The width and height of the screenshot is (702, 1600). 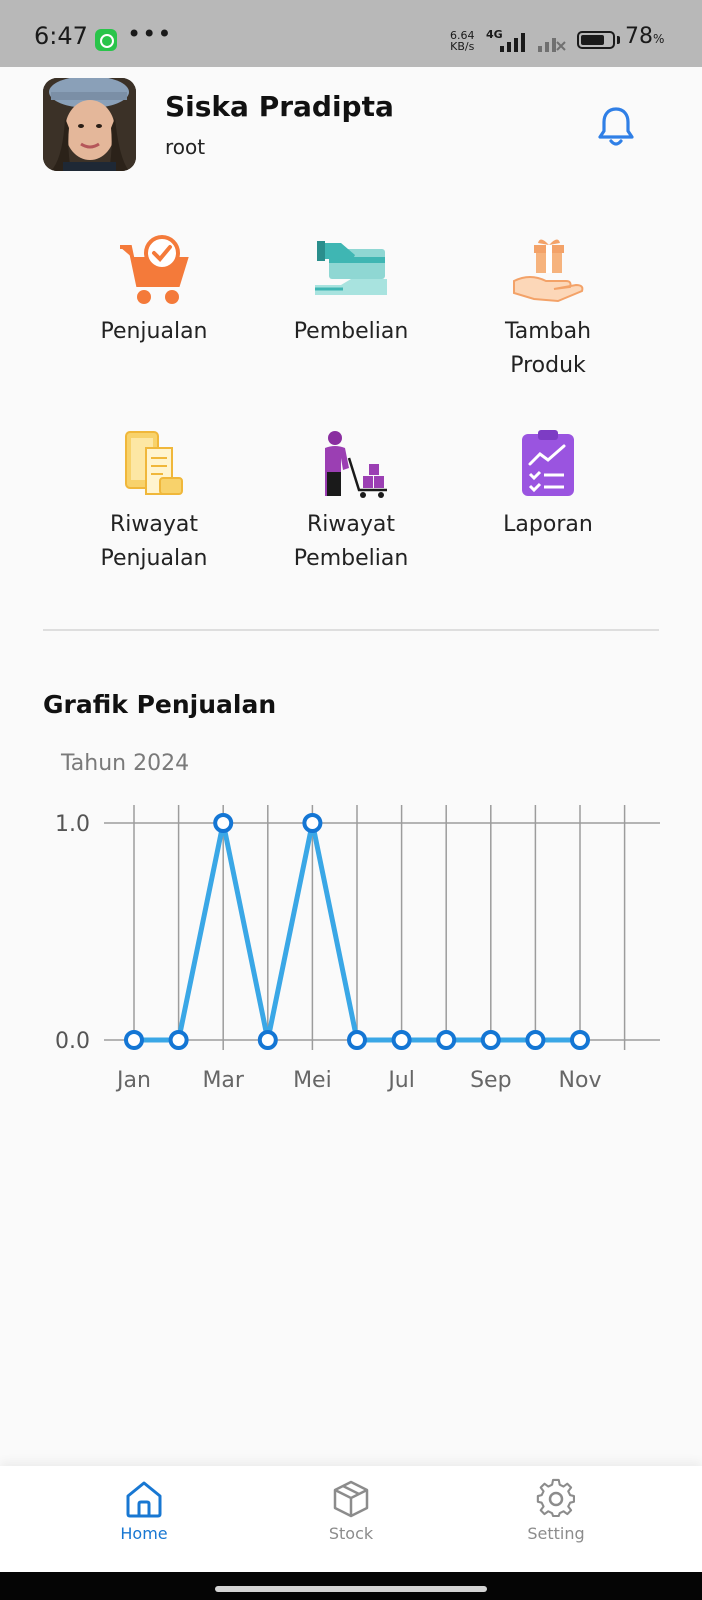 I want to click on nav-setting: Setting, so click(x=556, y=1510).